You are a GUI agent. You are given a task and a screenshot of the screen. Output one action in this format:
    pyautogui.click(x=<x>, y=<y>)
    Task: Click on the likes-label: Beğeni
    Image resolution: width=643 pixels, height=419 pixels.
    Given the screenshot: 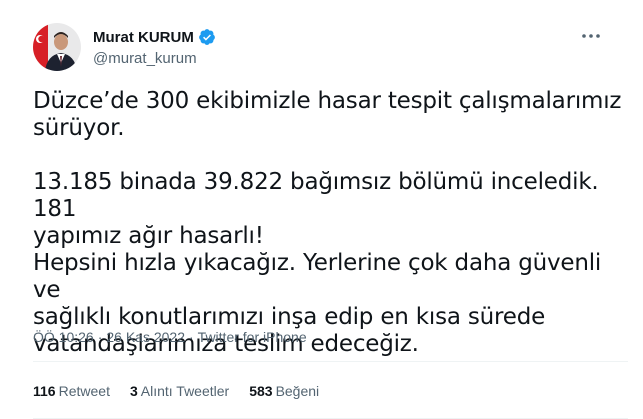 What is the action you would take?
    pyautogui.click(x=297, y=391)
    